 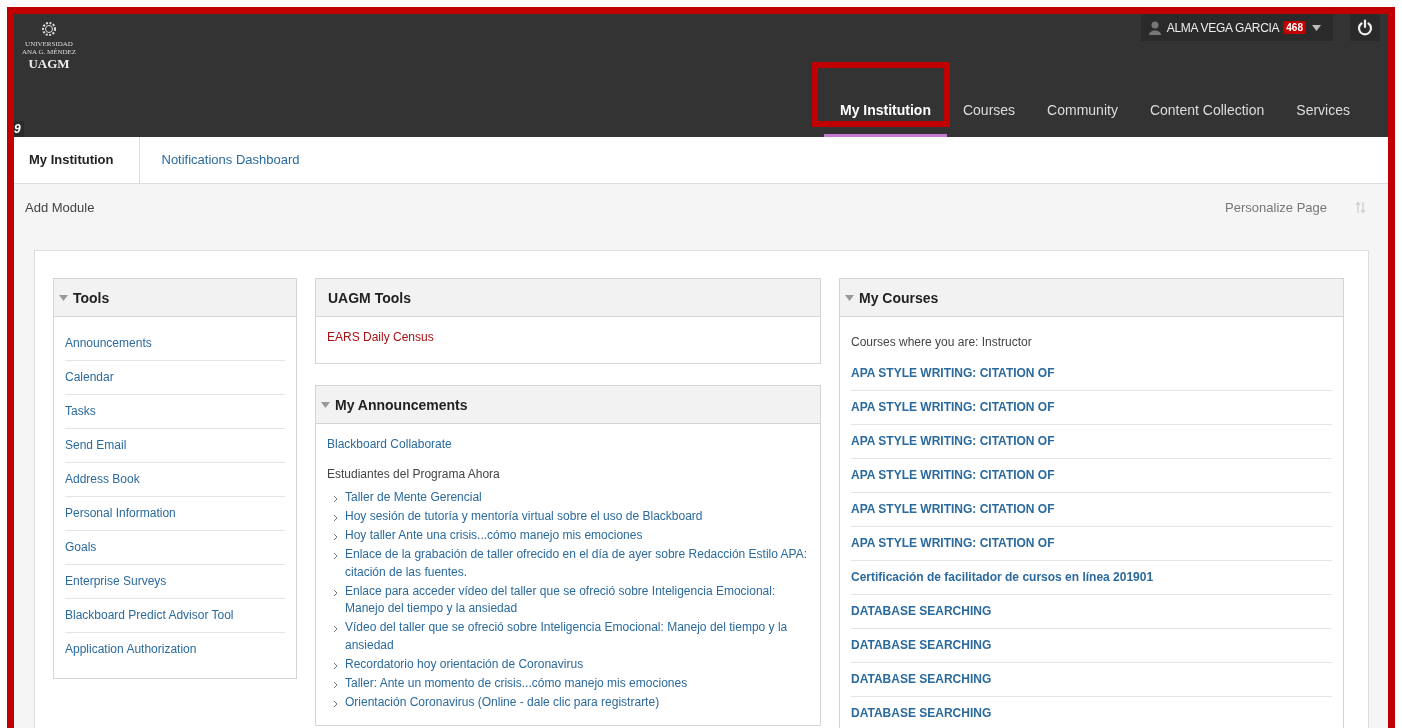 I want to click on announcement-link: Blackboard Collaborate, so click(x=568, y=444).